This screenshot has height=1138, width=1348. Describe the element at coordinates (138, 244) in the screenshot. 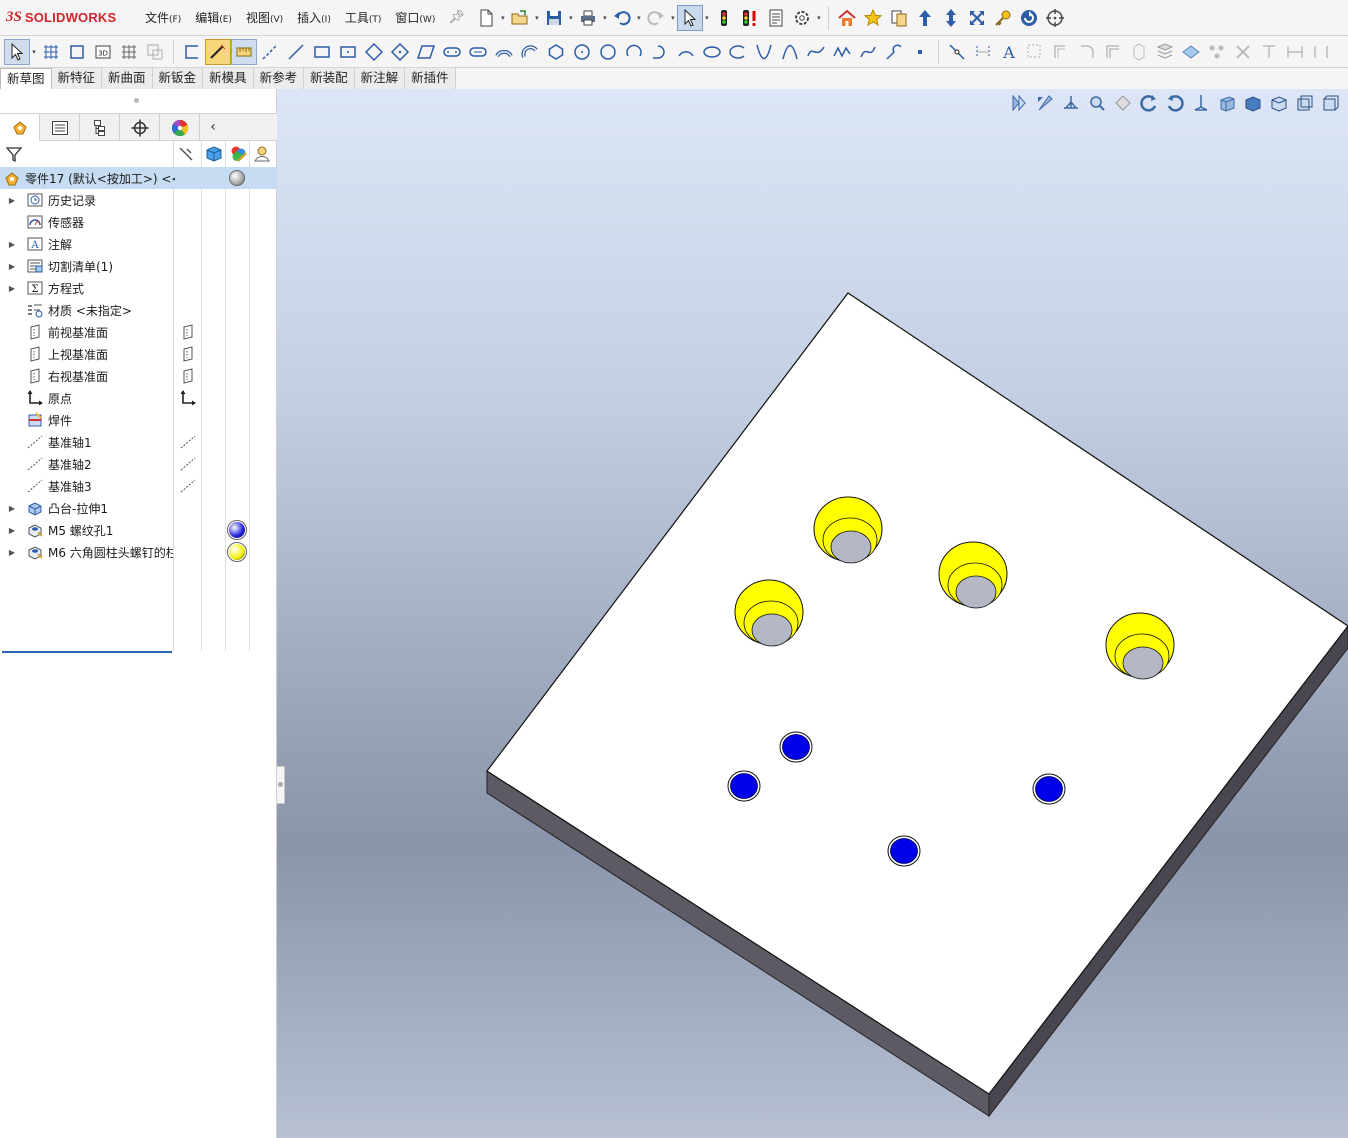

I see `tree-item: ▶ A 注解` at that location.